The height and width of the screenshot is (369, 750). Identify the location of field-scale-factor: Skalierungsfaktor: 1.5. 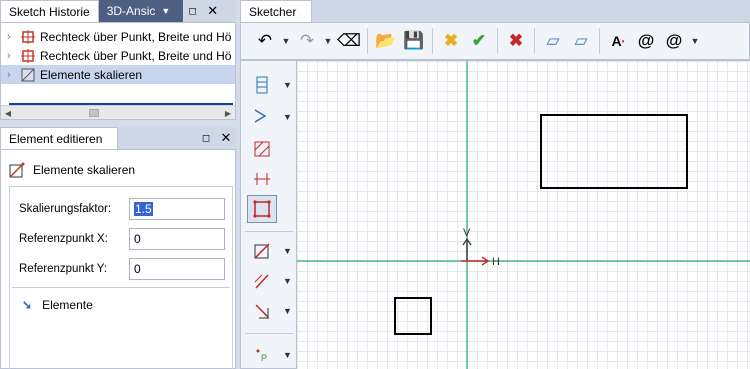
(122, 209).